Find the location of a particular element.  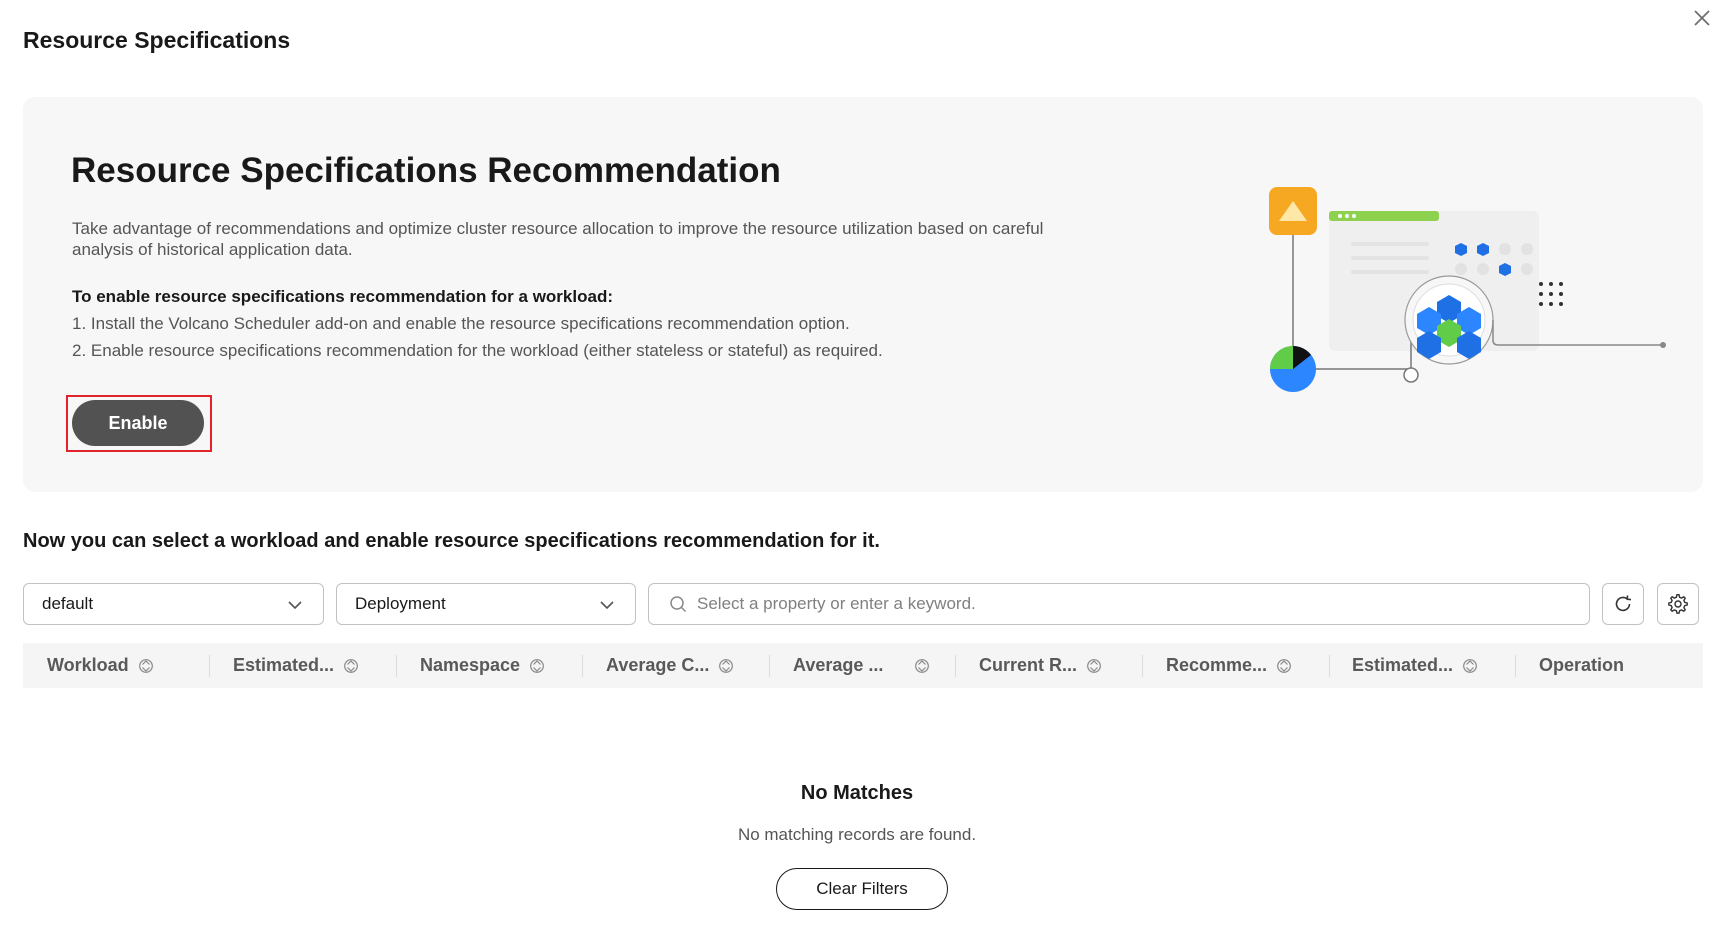

dialog-title: Resource Specifications is located at coordinates (157, 40).